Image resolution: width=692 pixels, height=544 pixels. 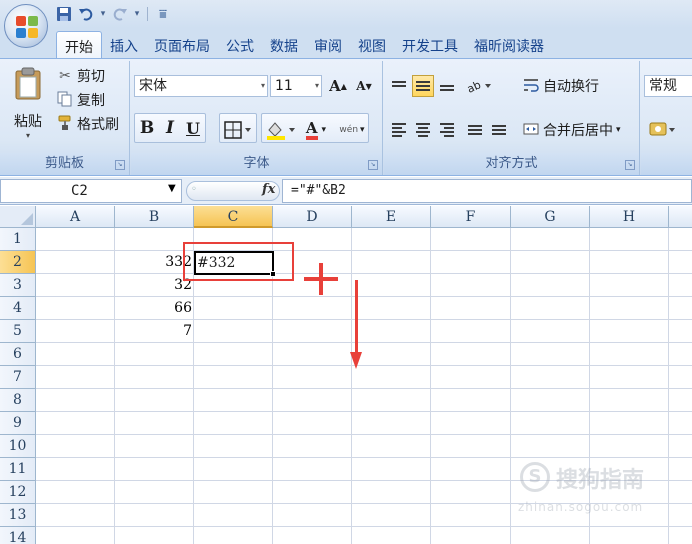 I want to click on row-header-7: 7, so click(x=18, y=377).